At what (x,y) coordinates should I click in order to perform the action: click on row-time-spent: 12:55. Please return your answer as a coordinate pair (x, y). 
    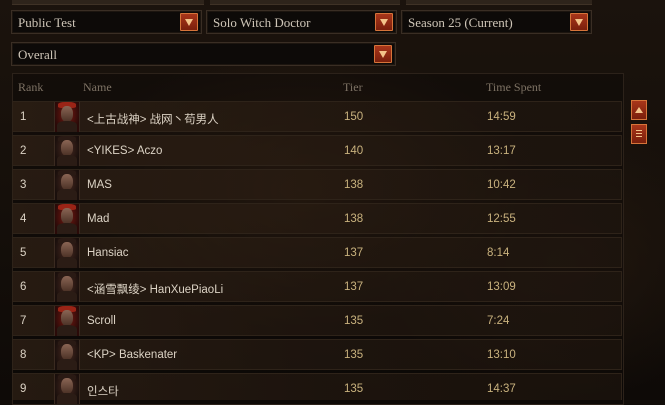
    Looking at the image, I should click on (501, 219).